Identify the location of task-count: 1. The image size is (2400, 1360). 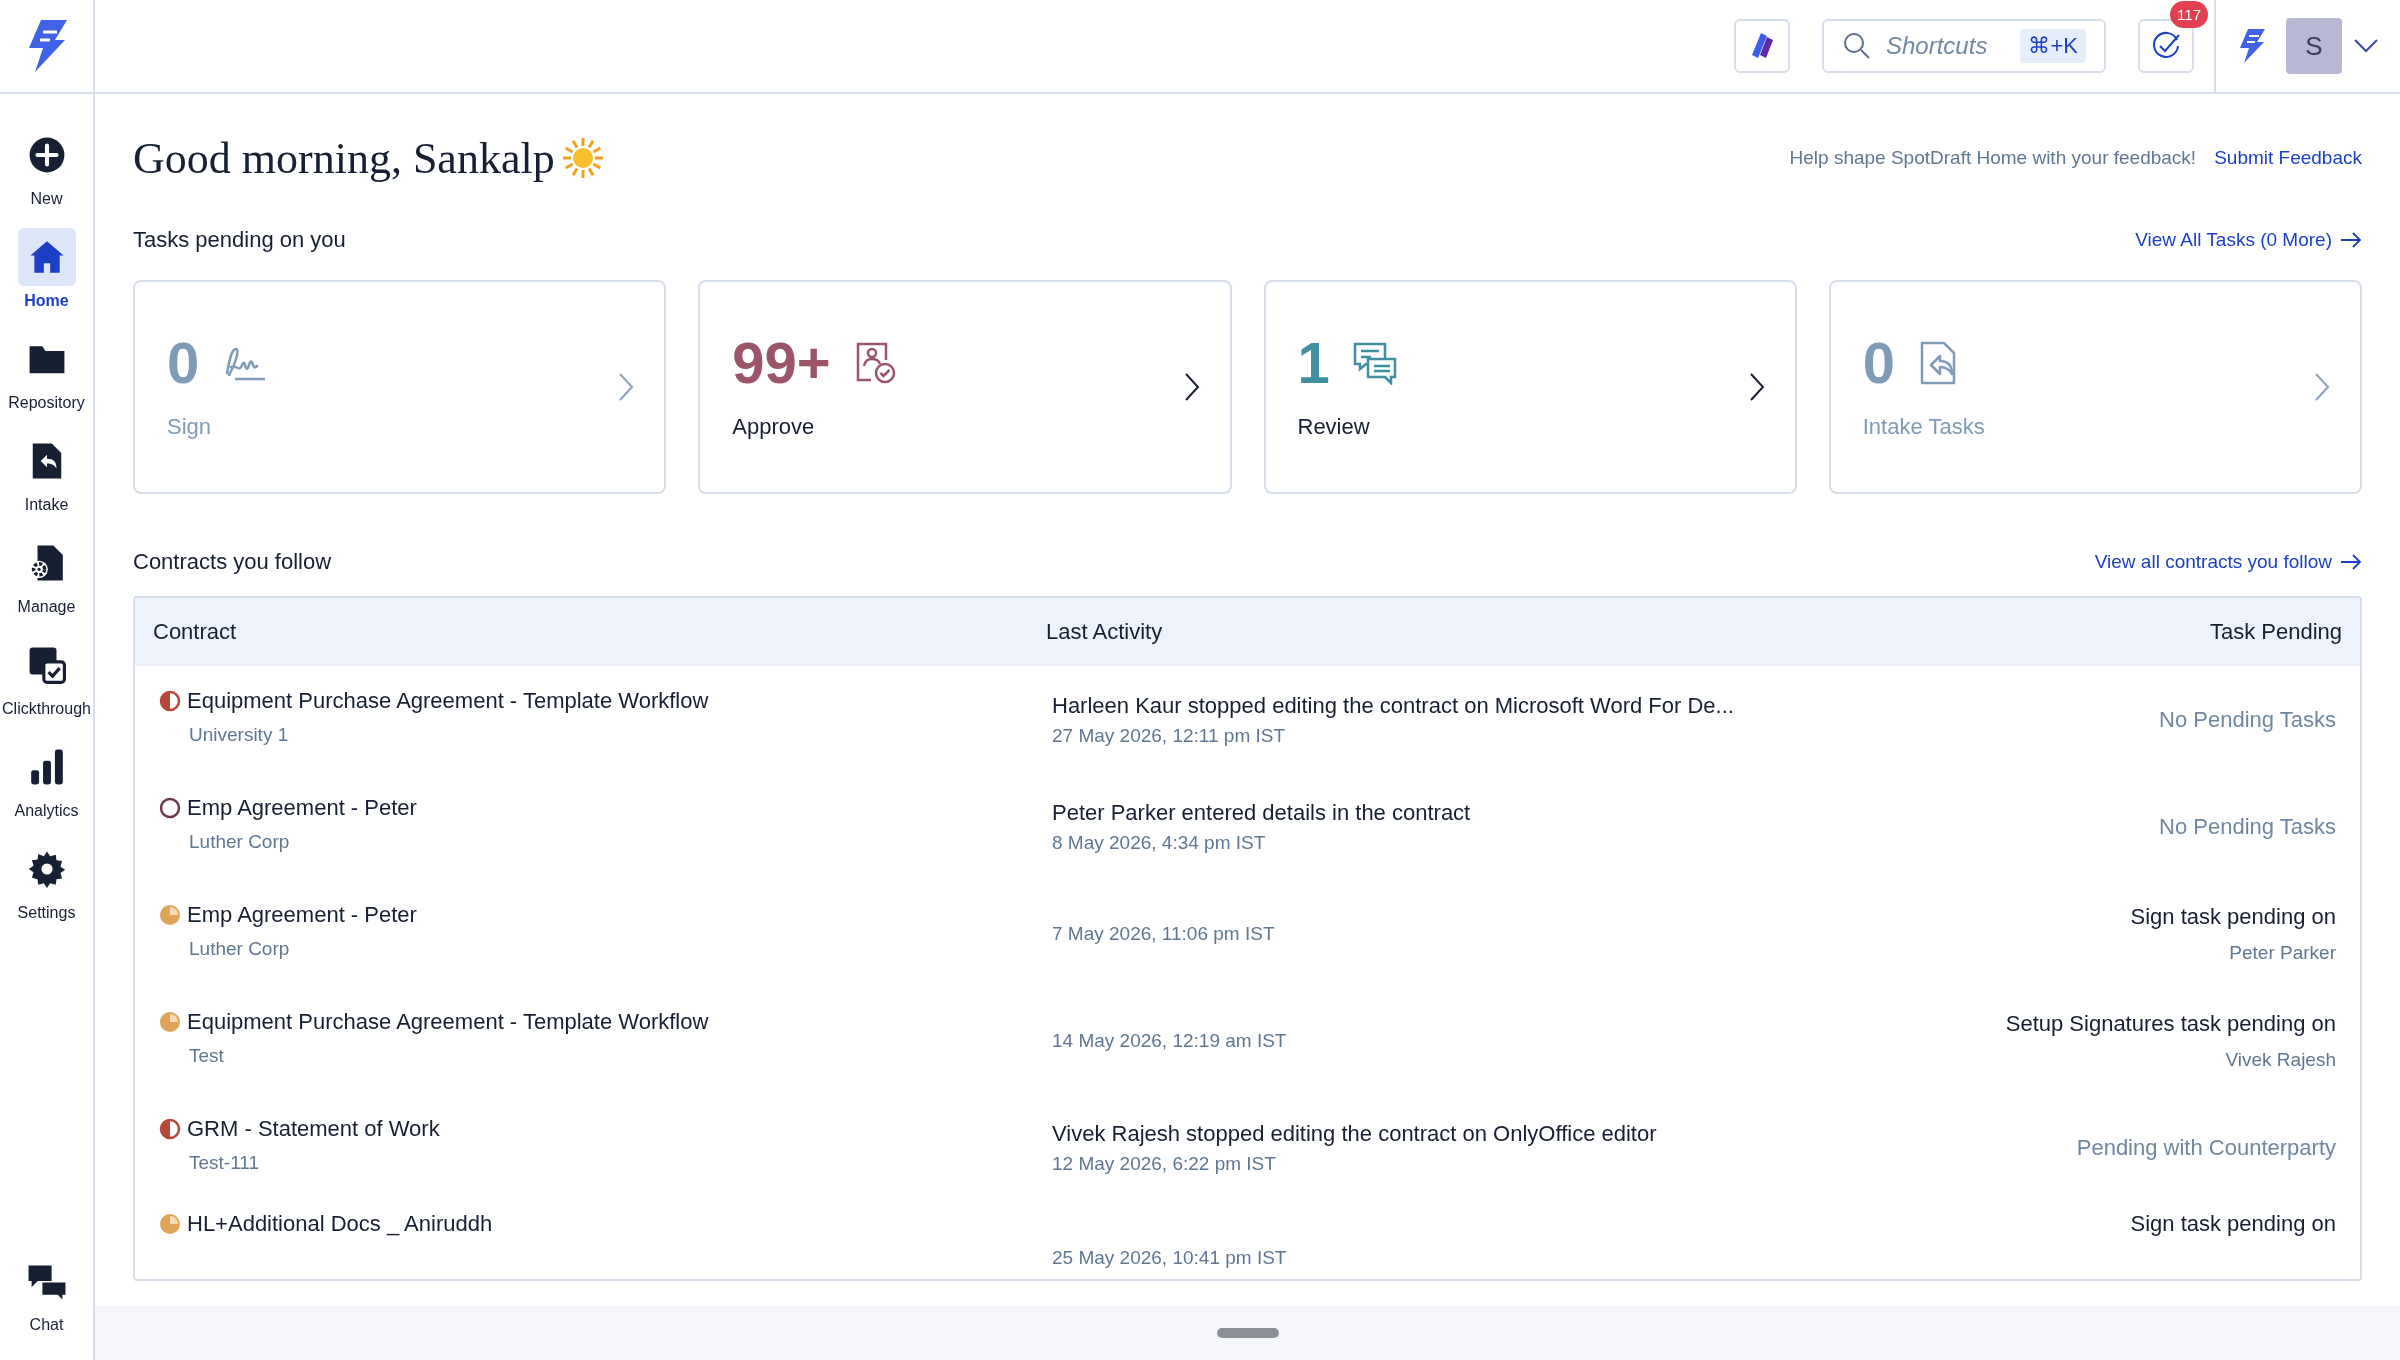
(1313, 363).